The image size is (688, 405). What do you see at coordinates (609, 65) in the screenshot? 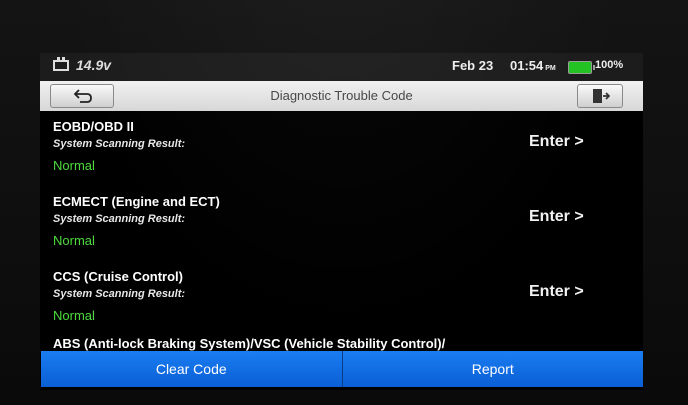
I see `battery-percent: 100%` at bounding box center [609, 65].